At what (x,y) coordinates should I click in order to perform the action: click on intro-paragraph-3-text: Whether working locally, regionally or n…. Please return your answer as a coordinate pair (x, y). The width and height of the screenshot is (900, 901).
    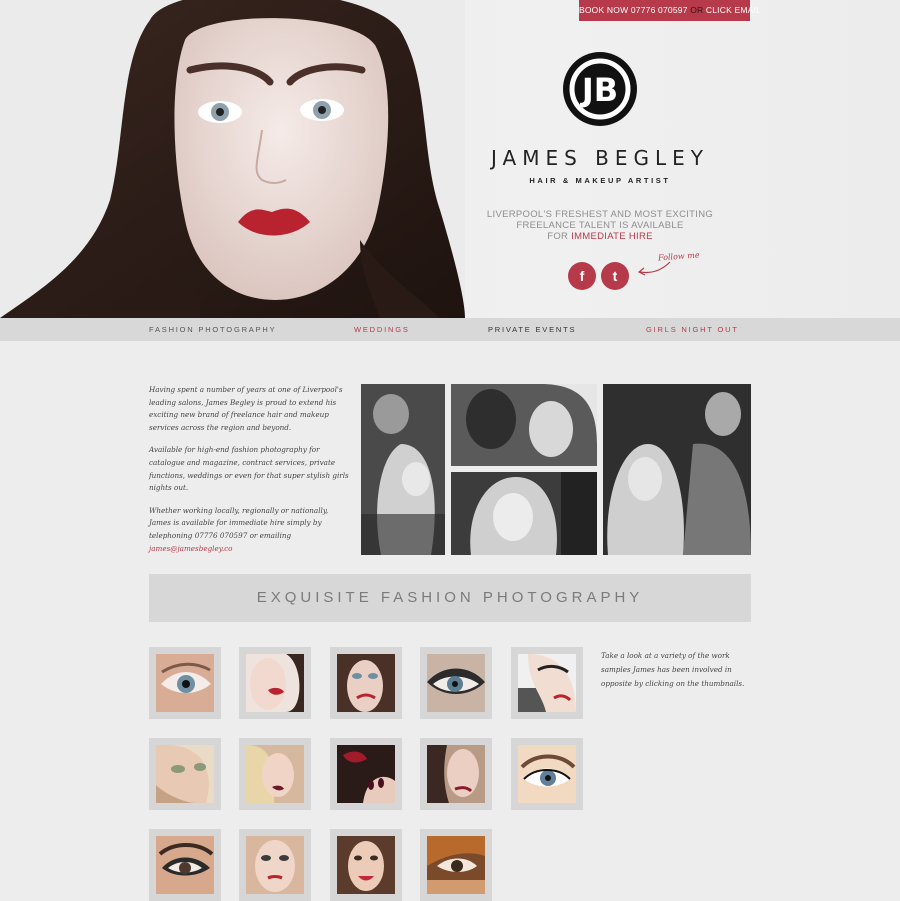
    Looking at the image, I should click on (239, 522).